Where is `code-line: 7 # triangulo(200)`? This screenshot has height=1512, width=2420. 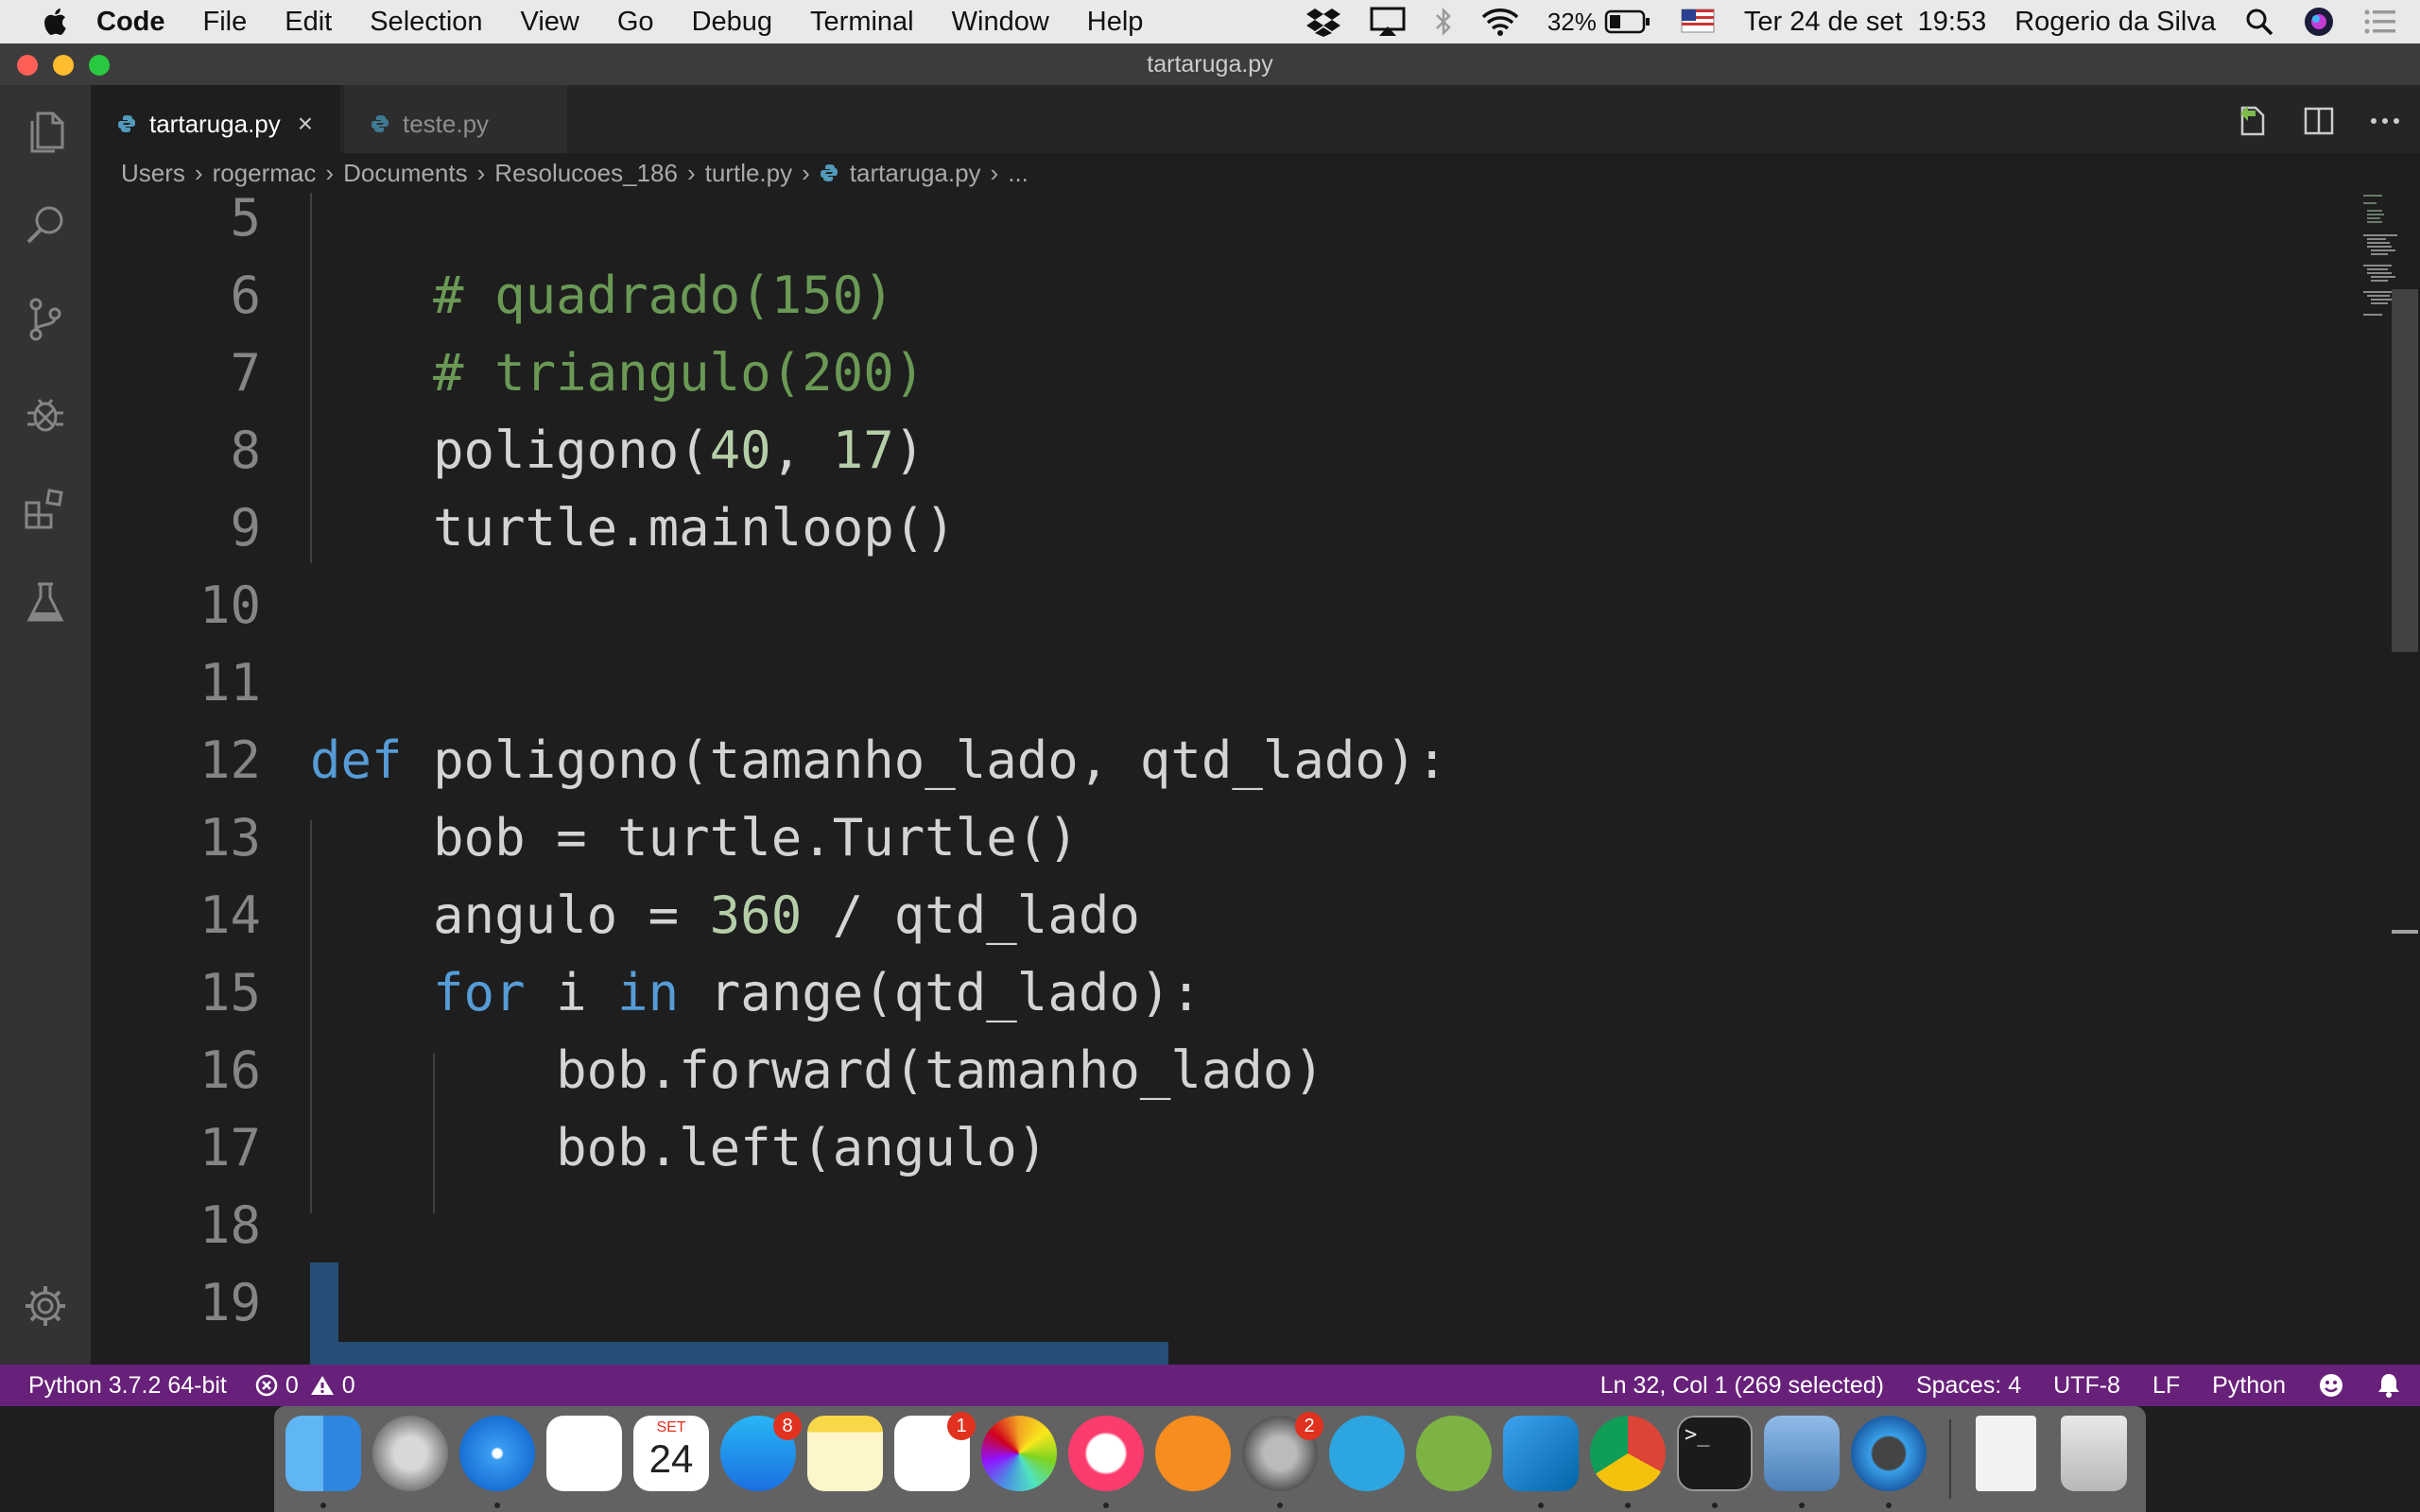
code-line: 7 # triangulo(200) is located at coordinates (1178, 373).